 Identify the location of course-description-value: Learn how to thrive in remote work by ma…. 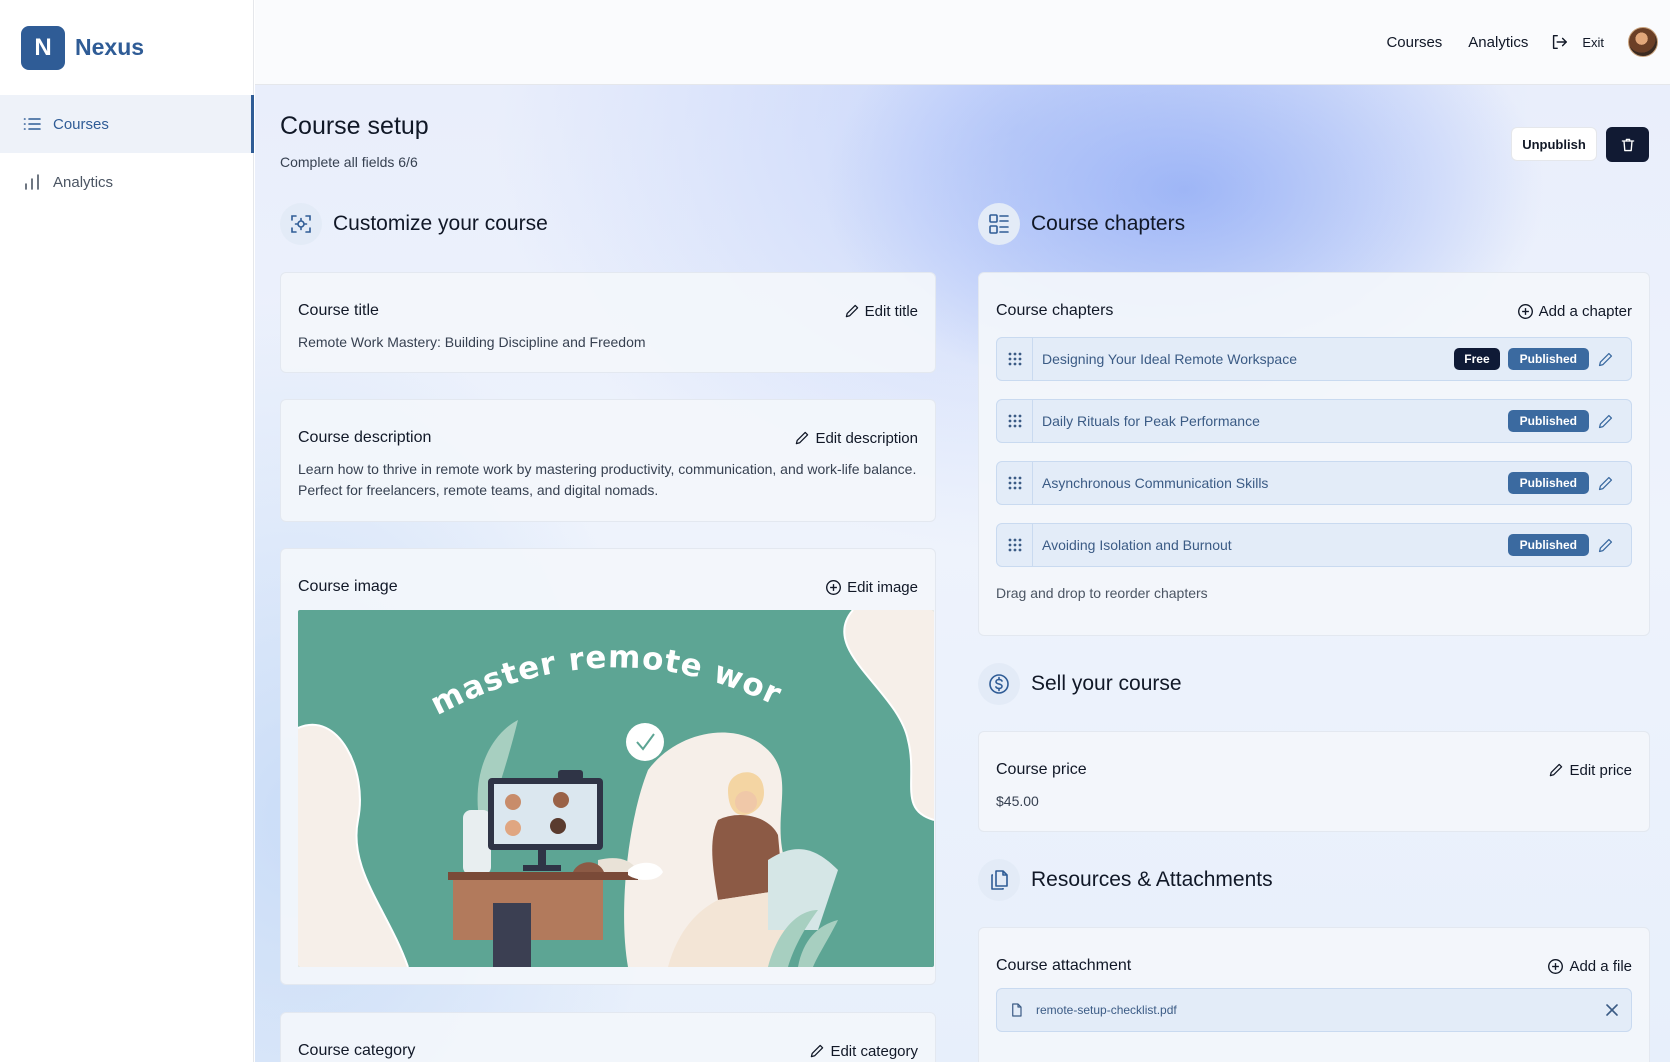
(607, 479).